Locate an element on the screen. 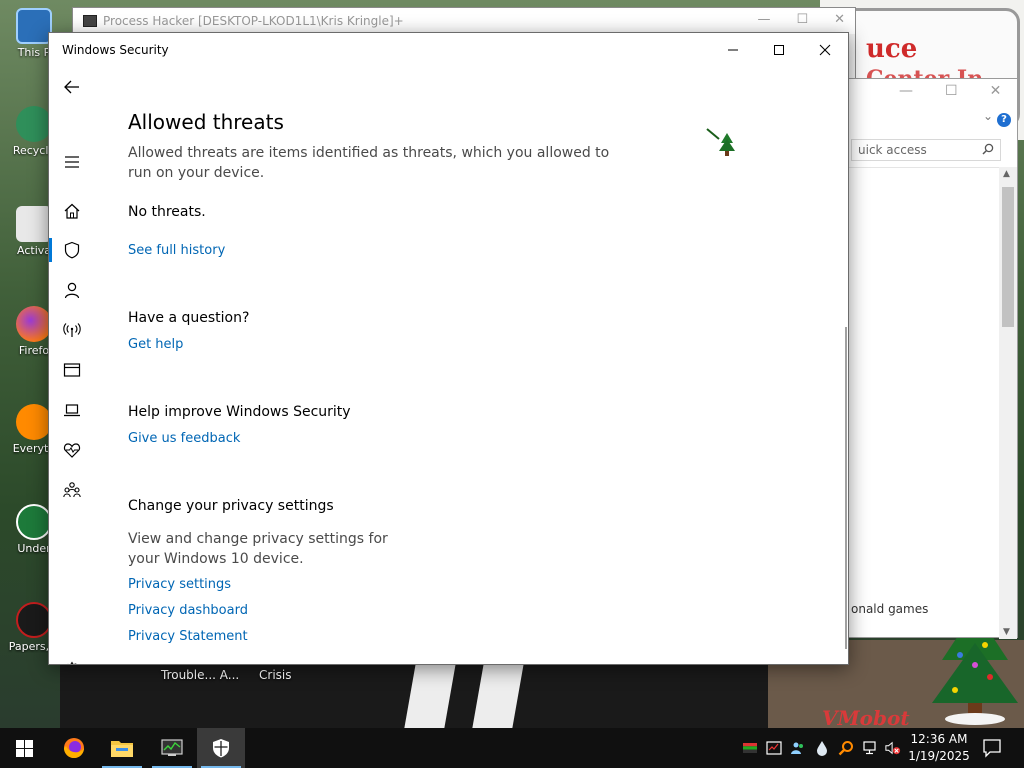  nav-item-device-security is located at coordinates (72, 410).